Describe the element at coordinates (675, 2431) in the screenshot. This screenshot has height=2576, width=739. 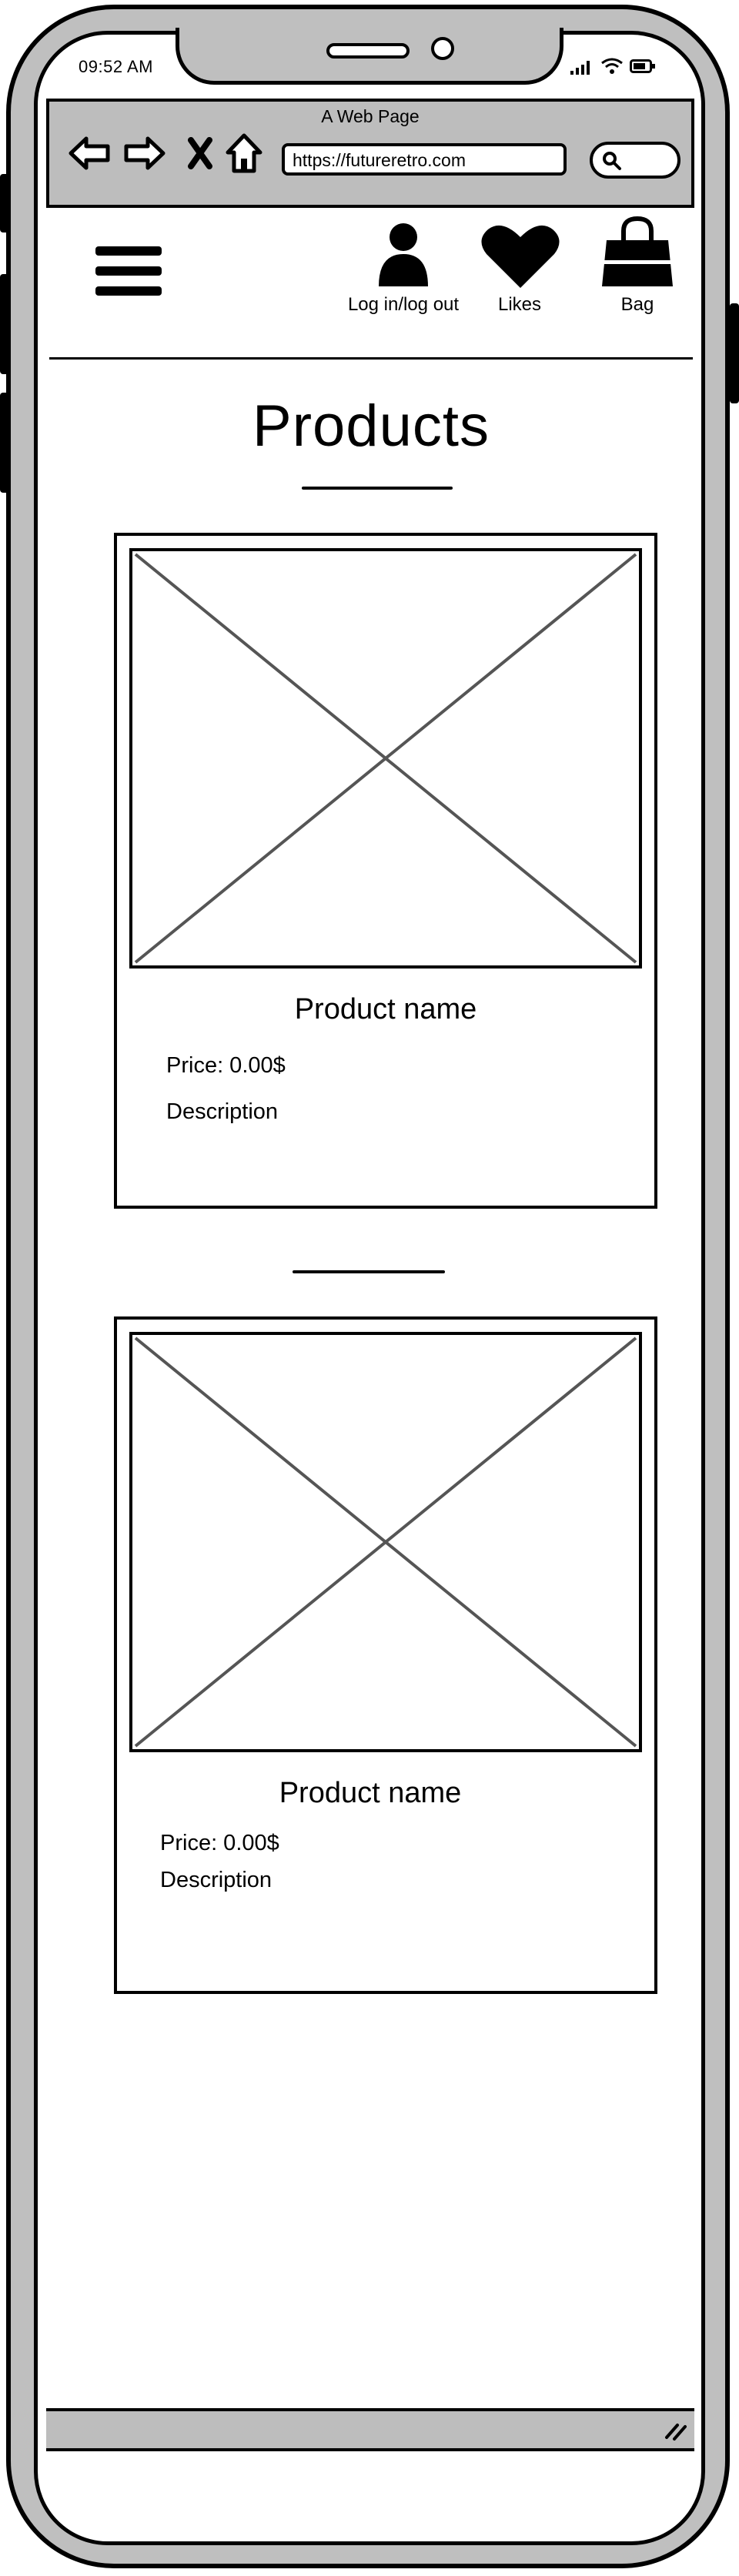
I see `resize-grip-icon` at that location.